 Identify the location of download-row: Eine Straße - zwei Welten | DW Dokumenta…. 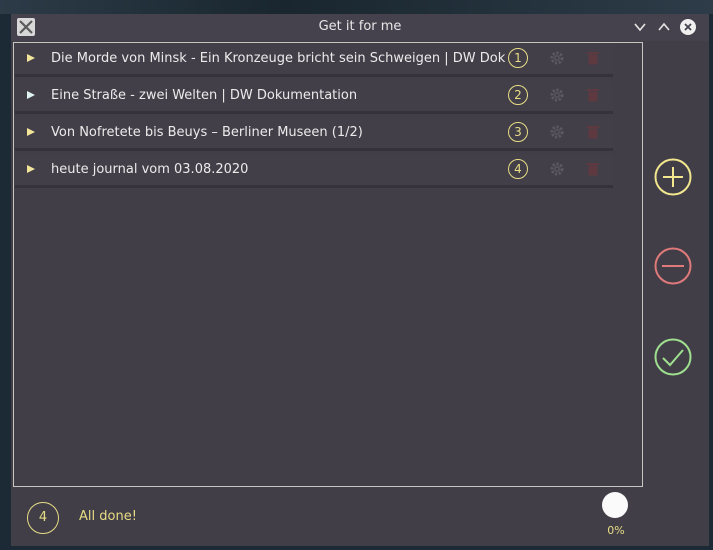
(314, 96).